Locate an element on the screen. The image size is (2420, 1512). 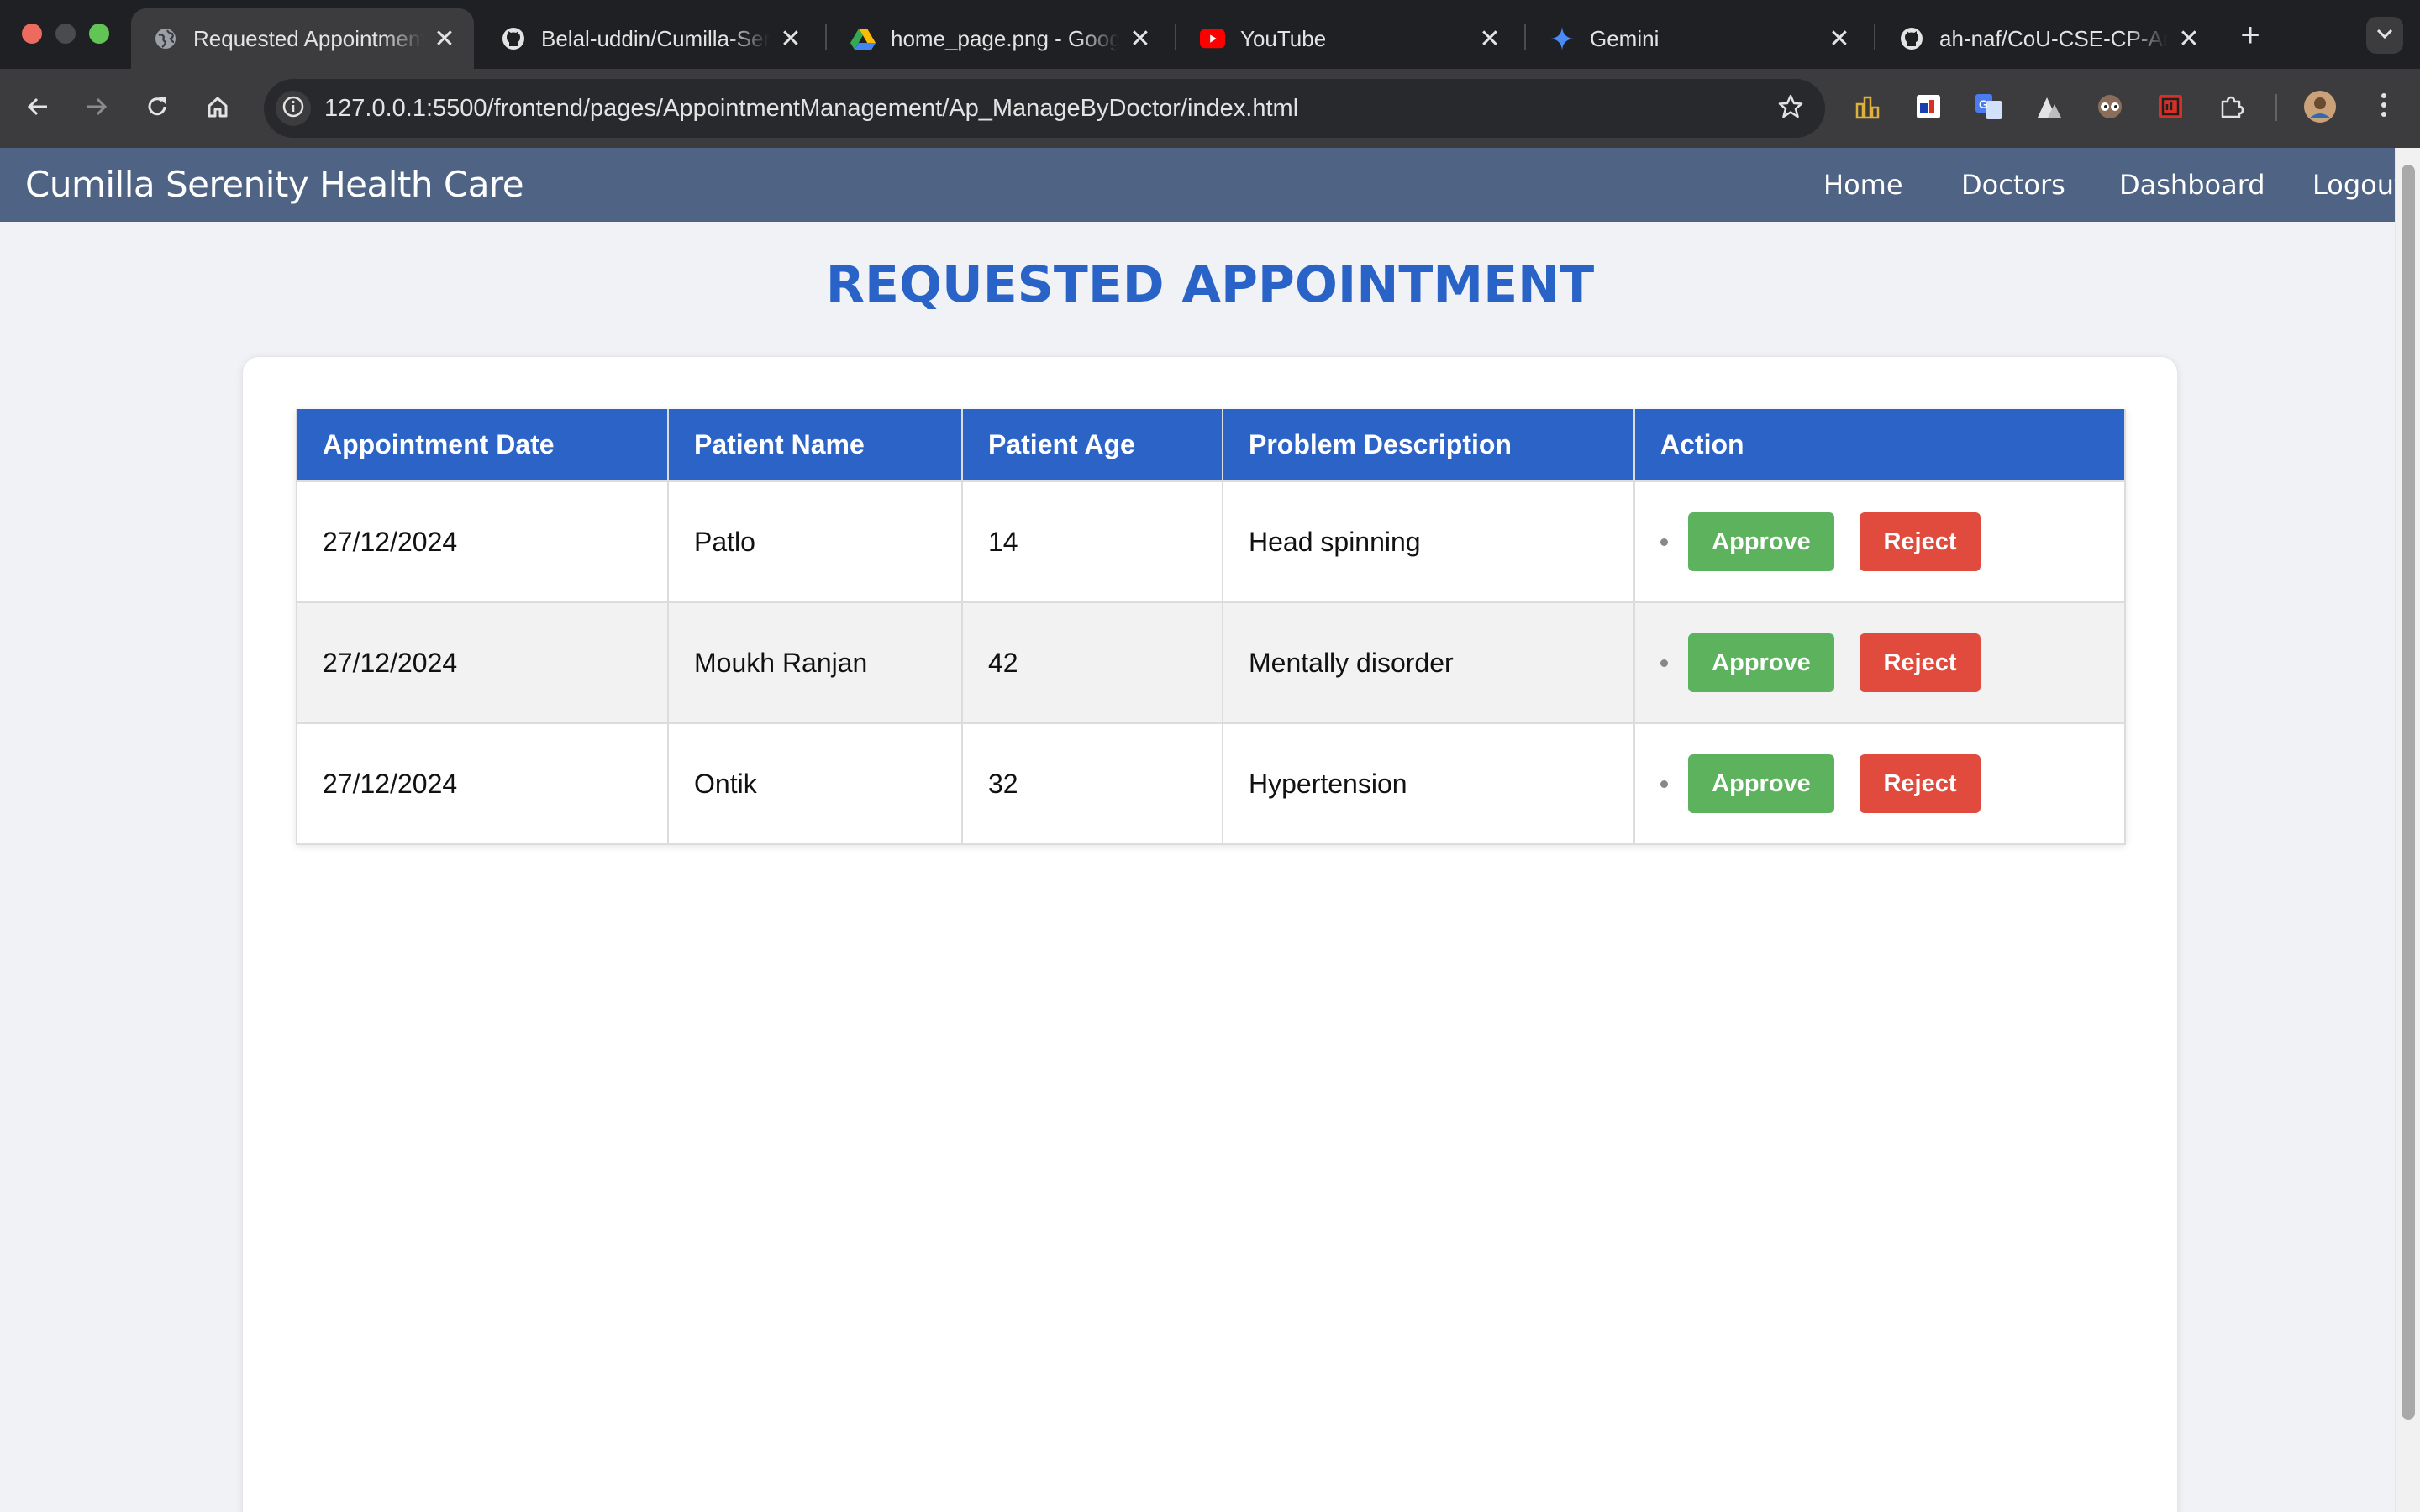
new-tab-button: + is located at coordinates (2250, 35).